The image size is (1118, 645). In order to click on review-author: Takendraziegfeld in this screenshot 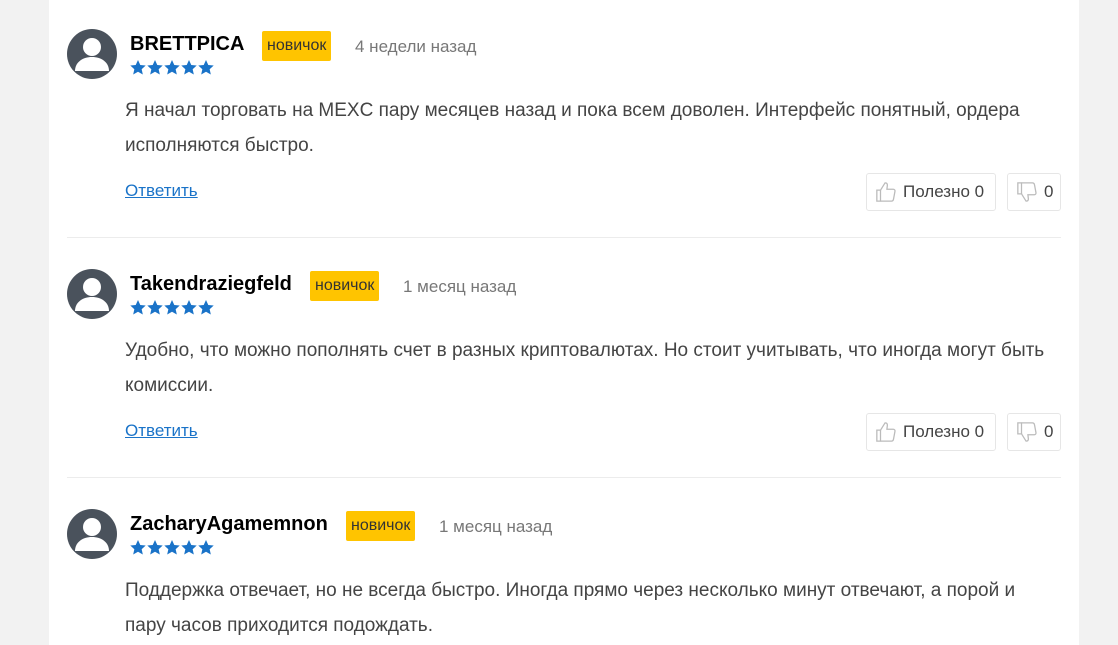, I will do `click(211, 284)`.